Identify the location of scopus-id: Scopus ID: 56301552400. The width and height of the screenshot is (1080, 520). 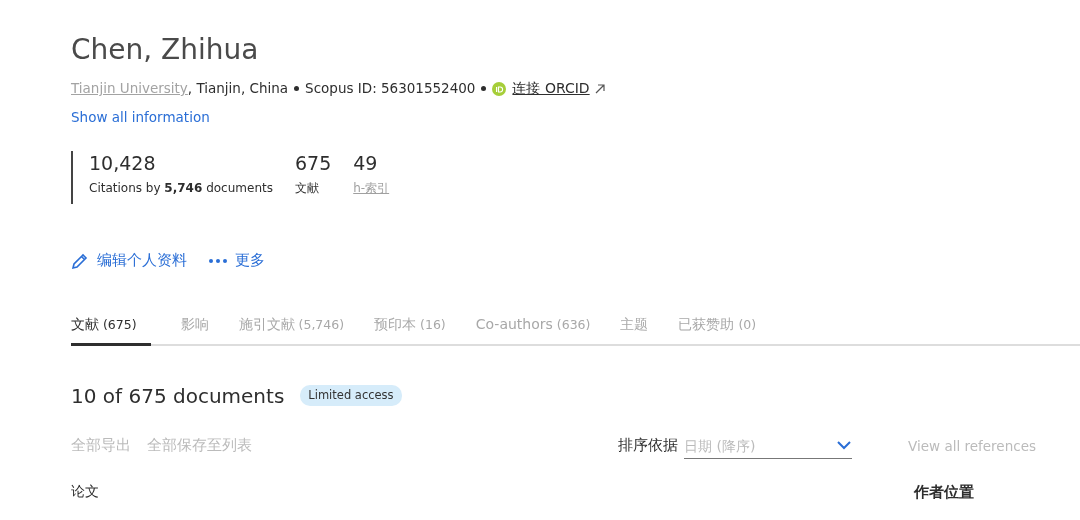
(390, 89).